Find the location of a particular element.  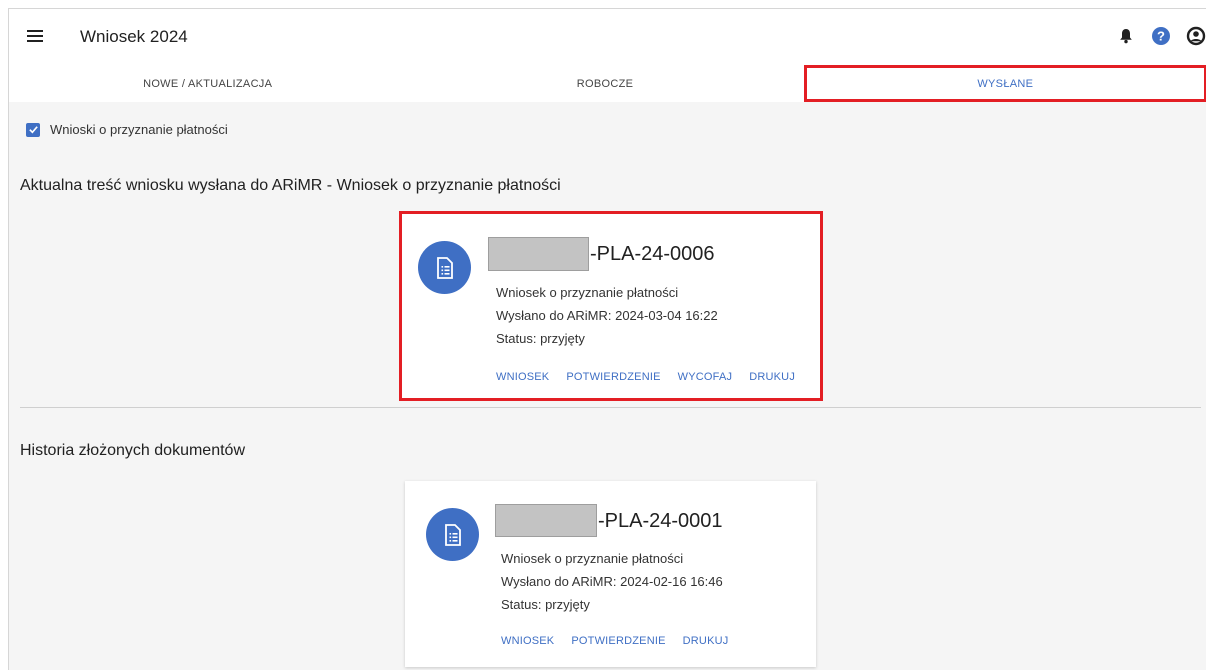

history-section-title: Historia złożonych dokumentów is located at coordinates (132, 450).